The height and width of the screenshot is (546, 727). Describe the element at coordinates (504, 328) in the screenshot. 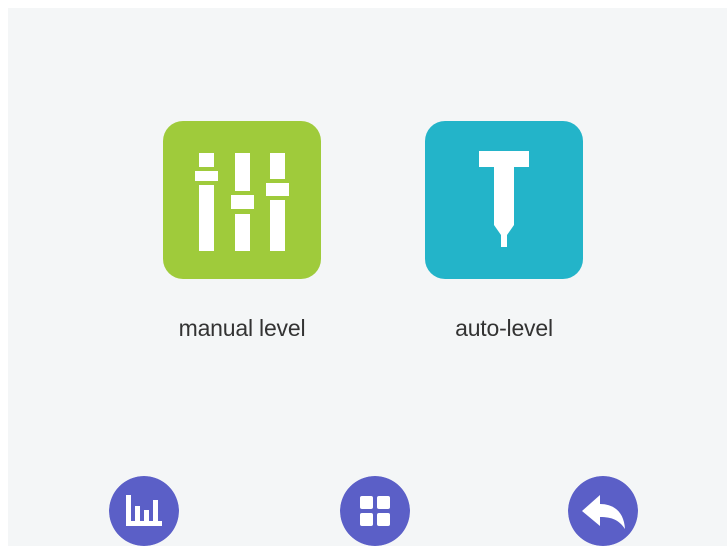

I see `auto-level-label: auto-level` at that location.